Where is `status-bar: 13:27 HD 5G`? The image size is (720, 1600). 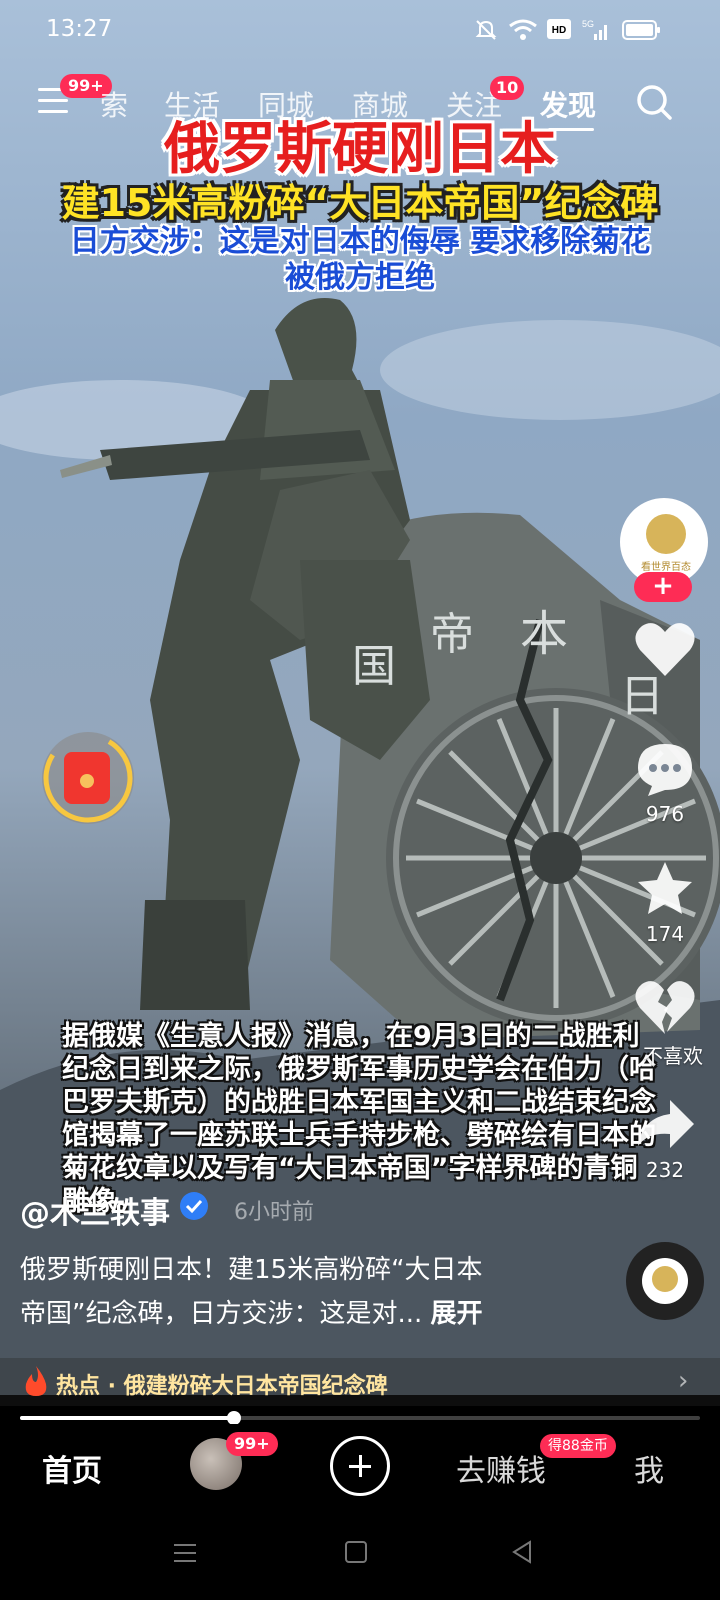
status-bar: 13:27 HD 5G is located at coordinates (360, 31).